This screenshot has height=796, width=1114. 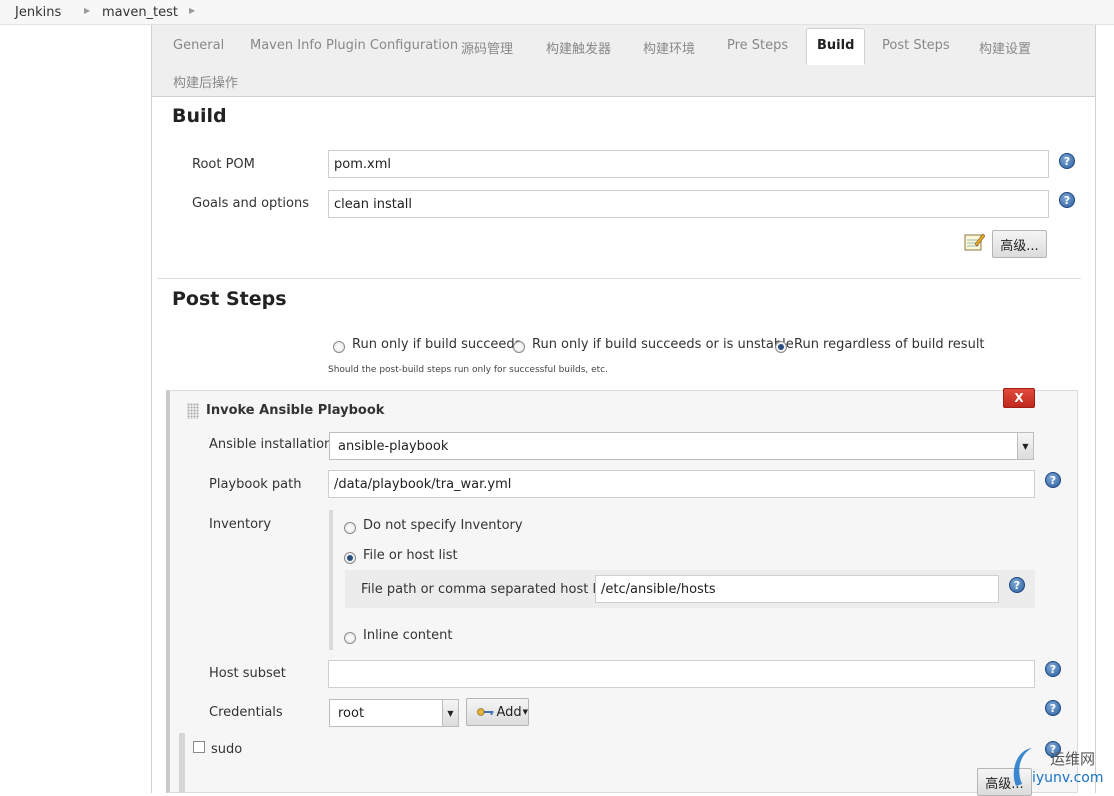 What do you see at coordinates (681, 446) in the screenshot?
I see `ansible-installation-select: ansible-playbook ▼` at bounding box center [681, 446].